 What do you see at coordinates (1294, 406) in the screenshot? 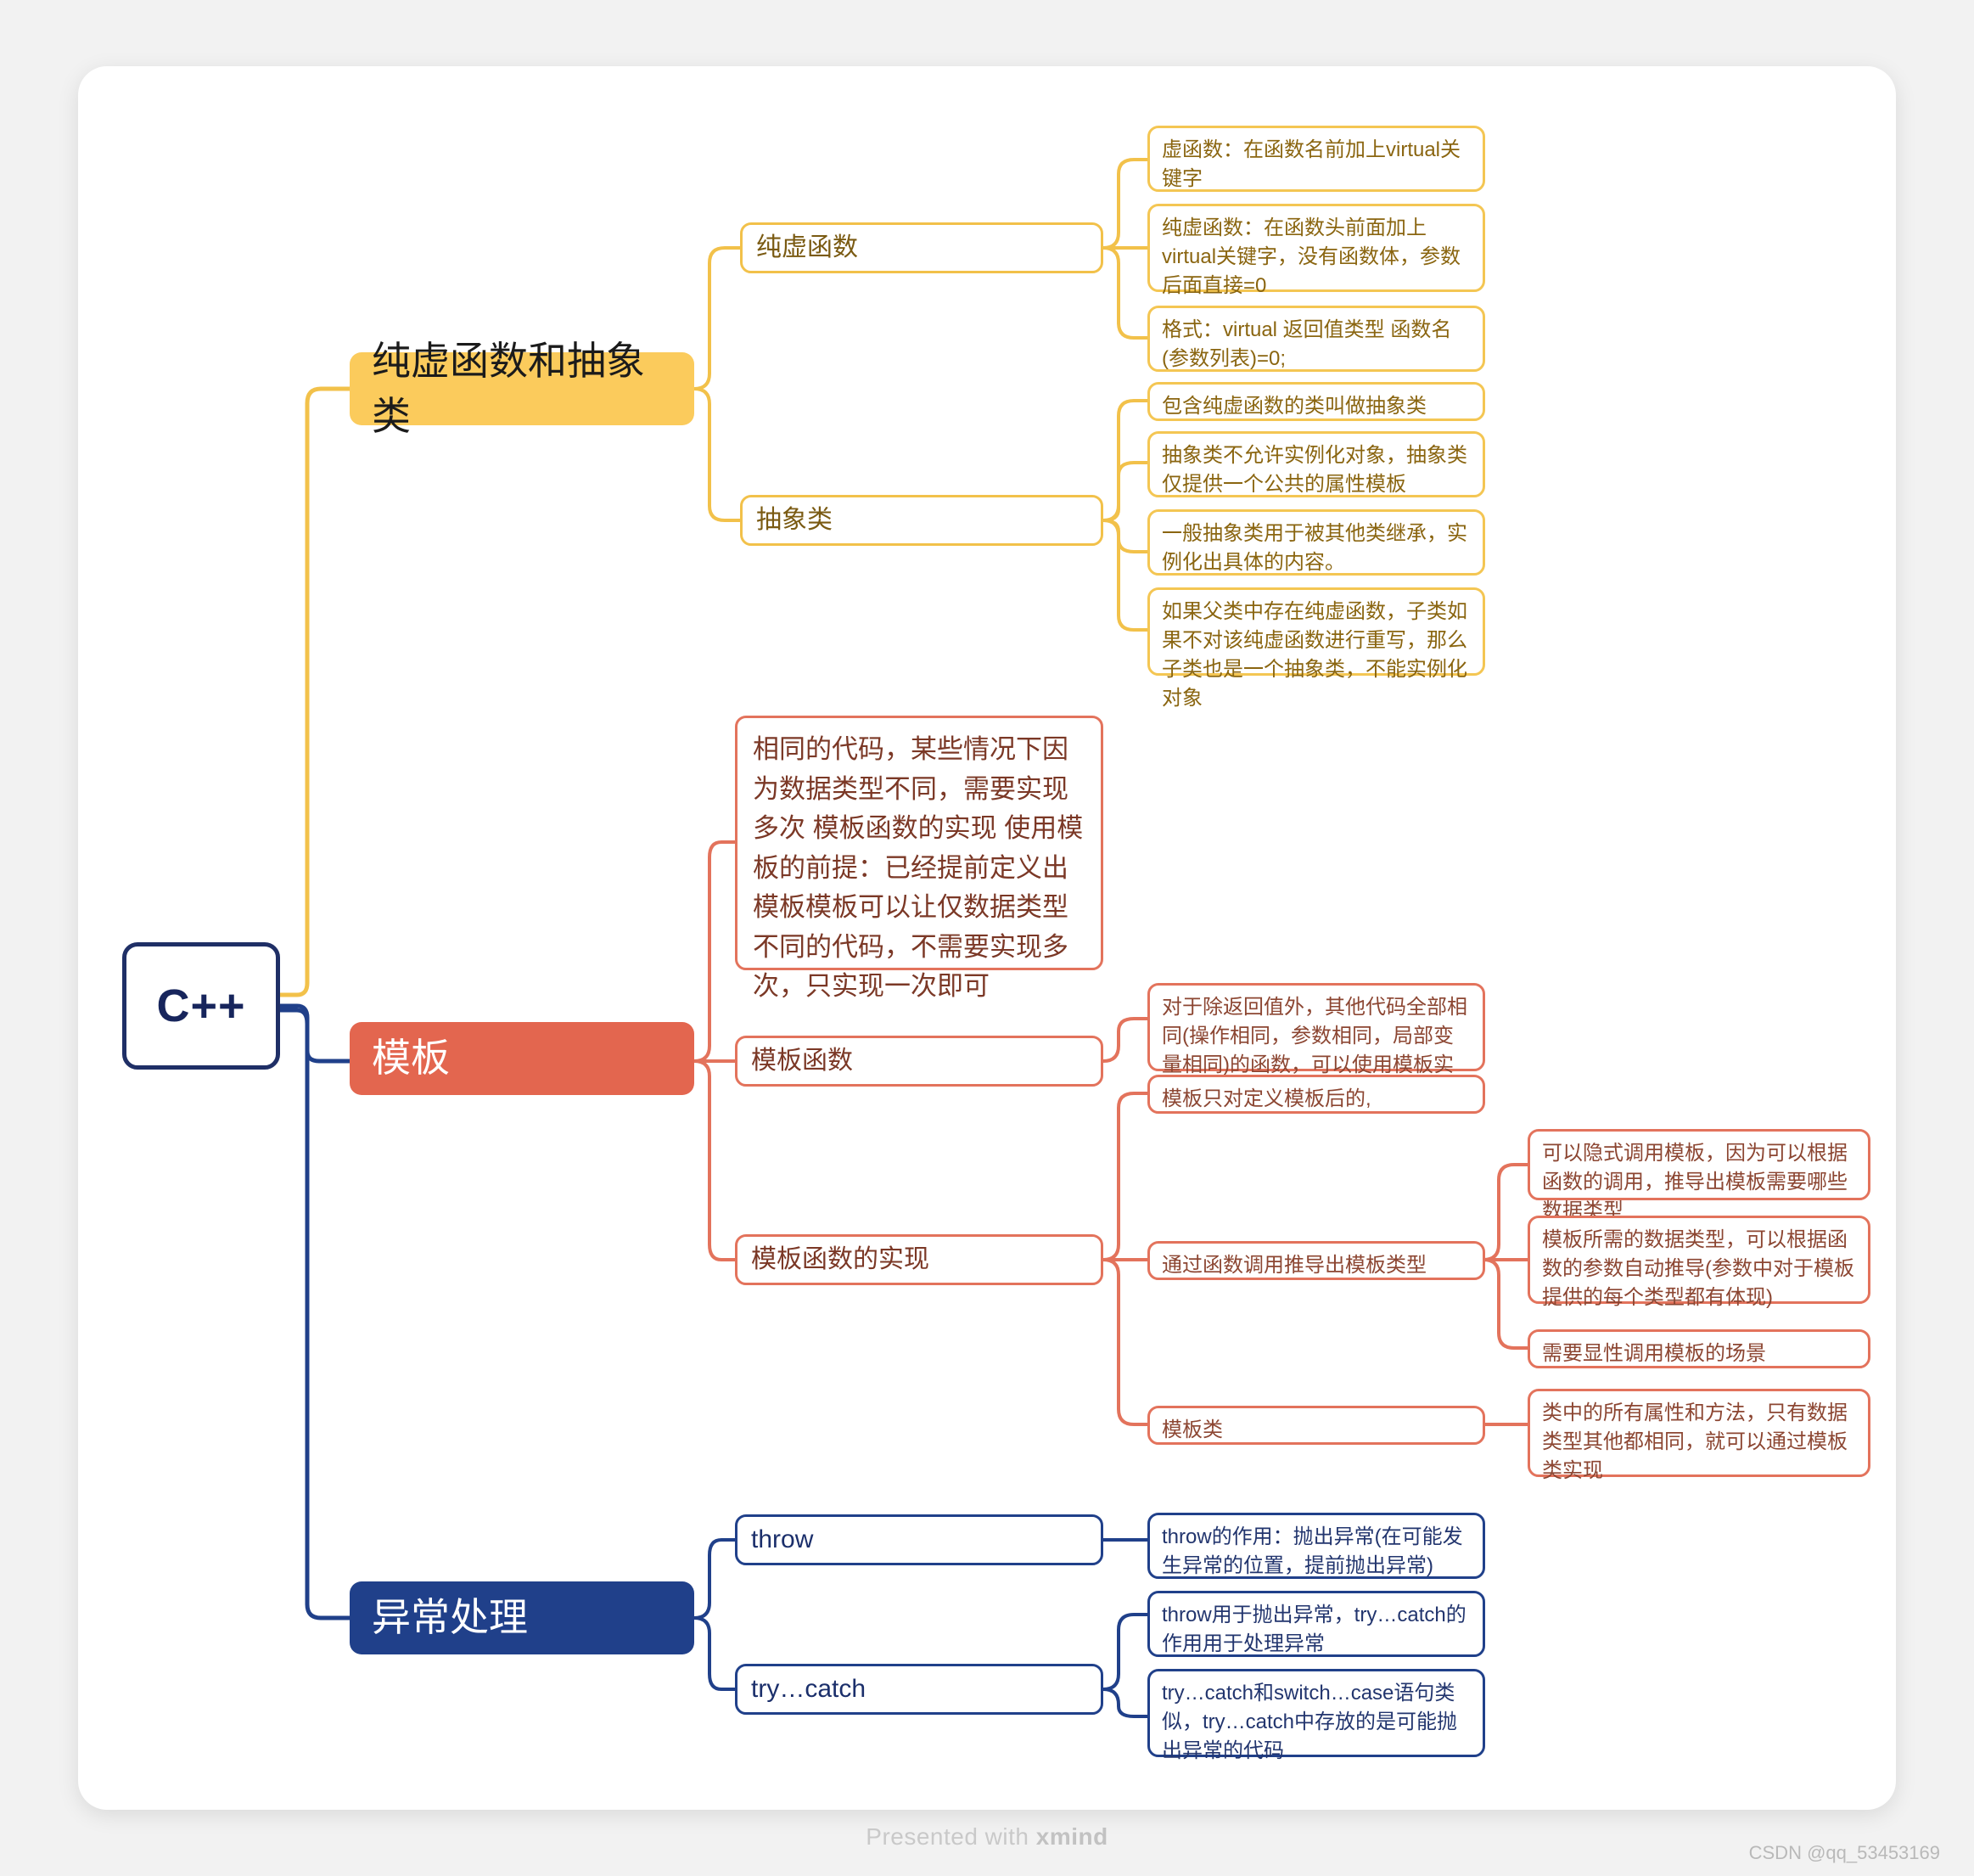
I see `leaf-text: 包含纯虚函数的类叫做抽象类` at bounding box center [1294, 406].